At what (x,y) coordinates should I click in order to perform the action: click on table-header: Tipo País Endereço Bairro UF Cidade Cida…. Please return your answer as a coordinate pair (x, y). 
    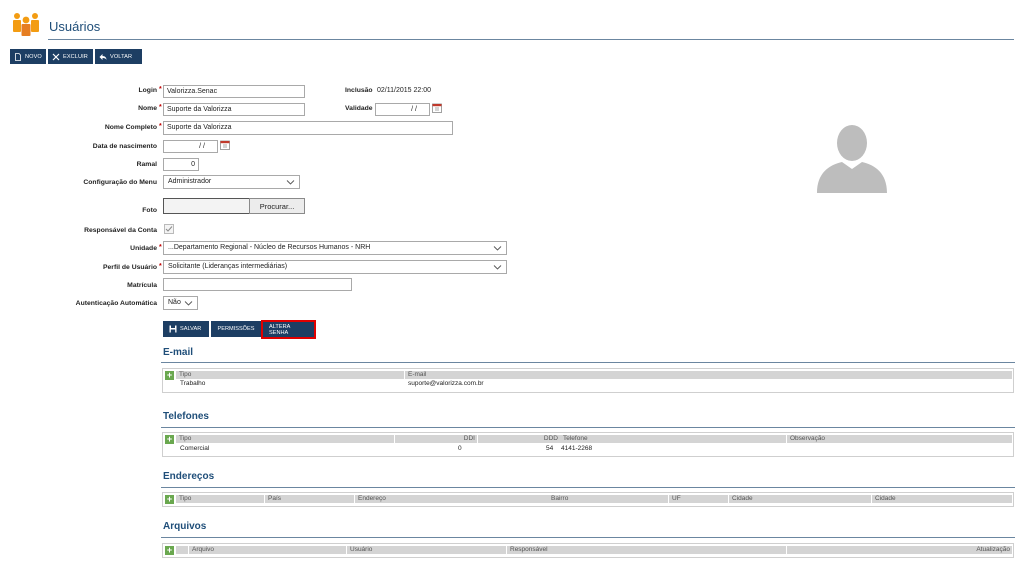
    Looking at the image, I should click on (594, 499).